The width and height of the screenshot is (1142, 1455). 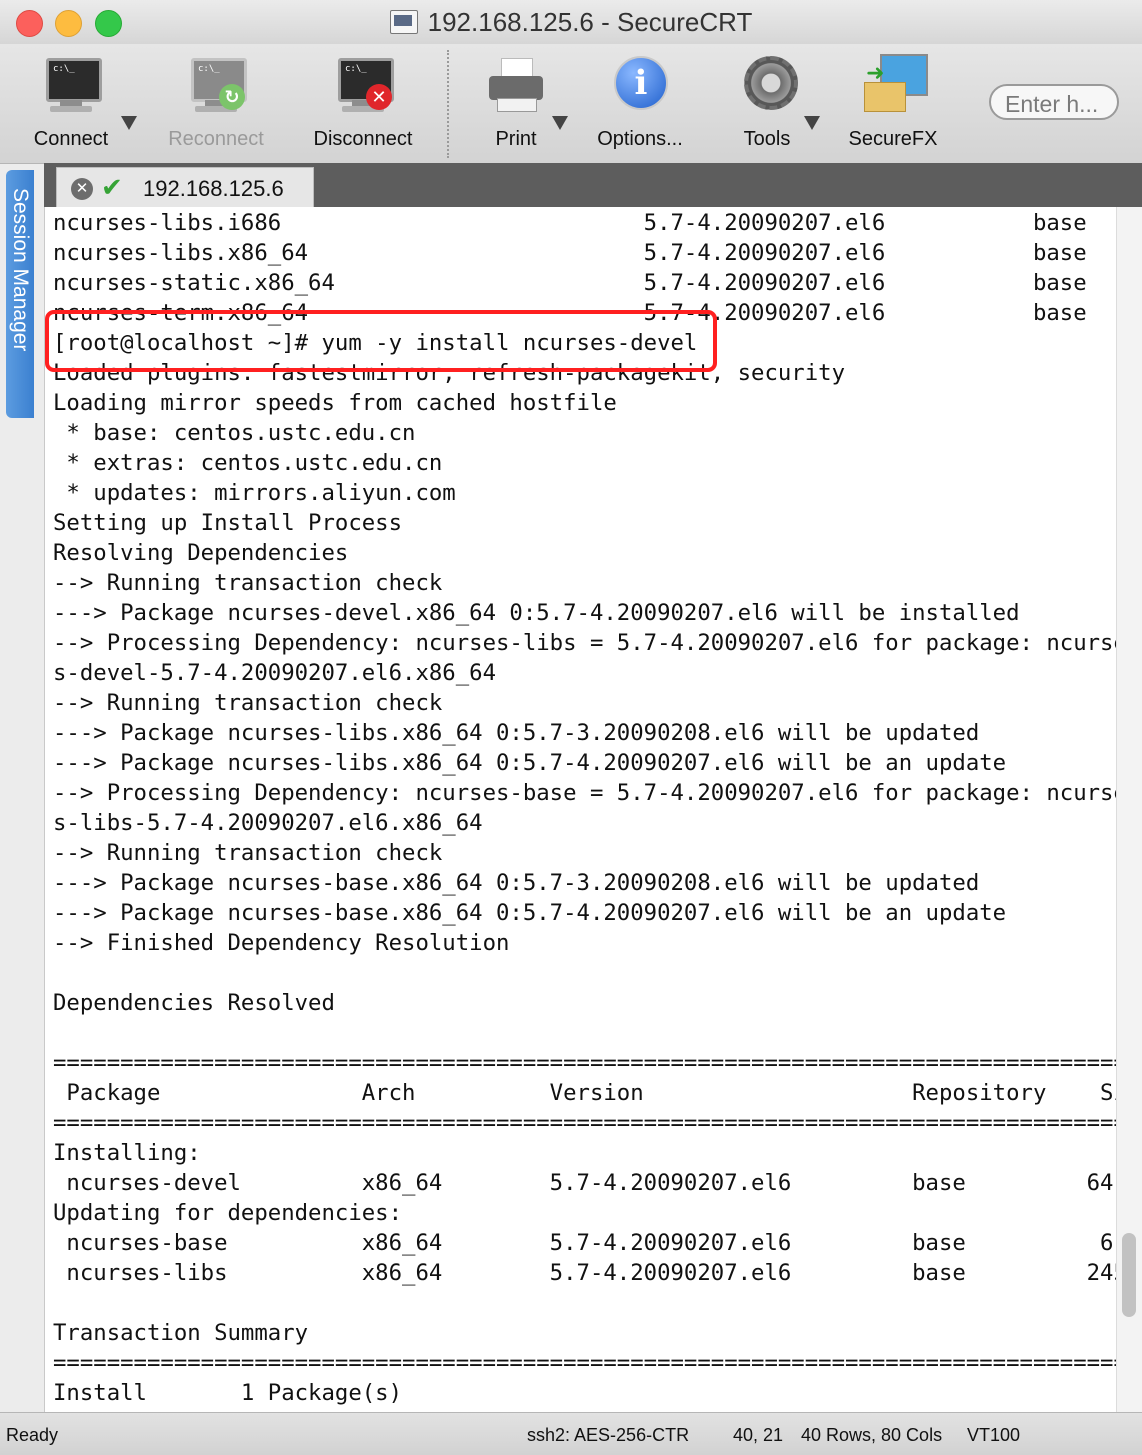 I want to click on gear-icon, so click(x=767, y=85).